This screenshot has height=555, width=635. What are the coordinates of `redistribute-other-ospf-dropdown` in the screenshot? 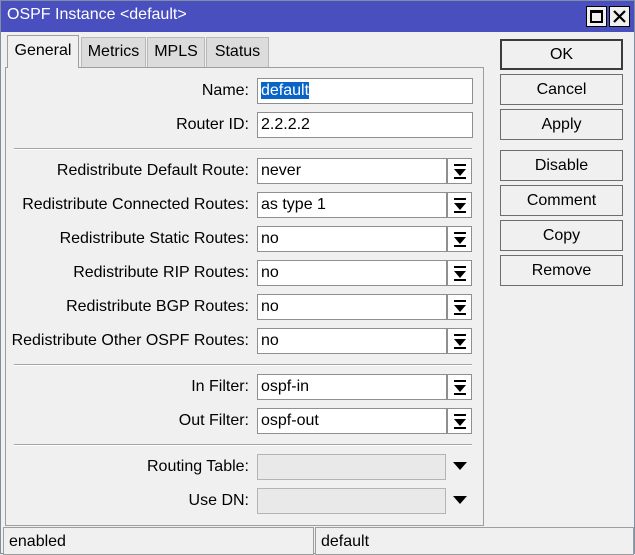 It's located at (459, 341).